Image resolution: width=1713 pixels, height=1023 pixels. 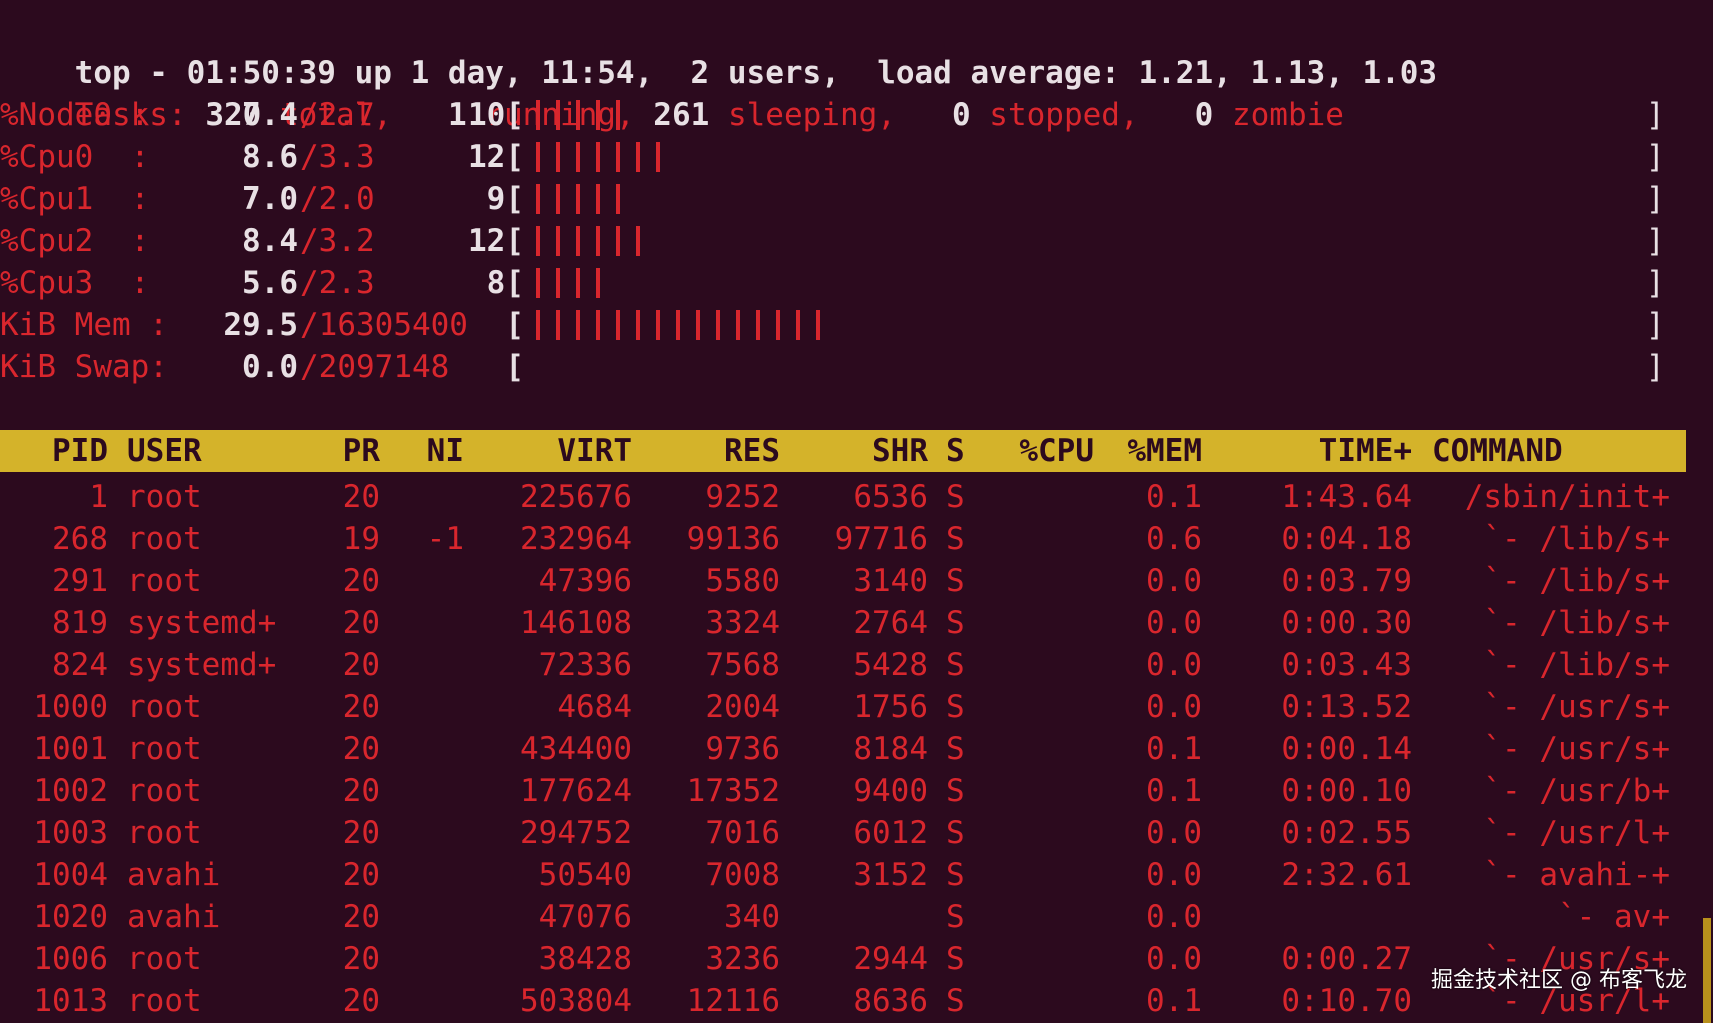 What do you see at coordinates (890, 623) in the screenshot?
I see `cell-shr: 2764` at bounding box center [890, 623].